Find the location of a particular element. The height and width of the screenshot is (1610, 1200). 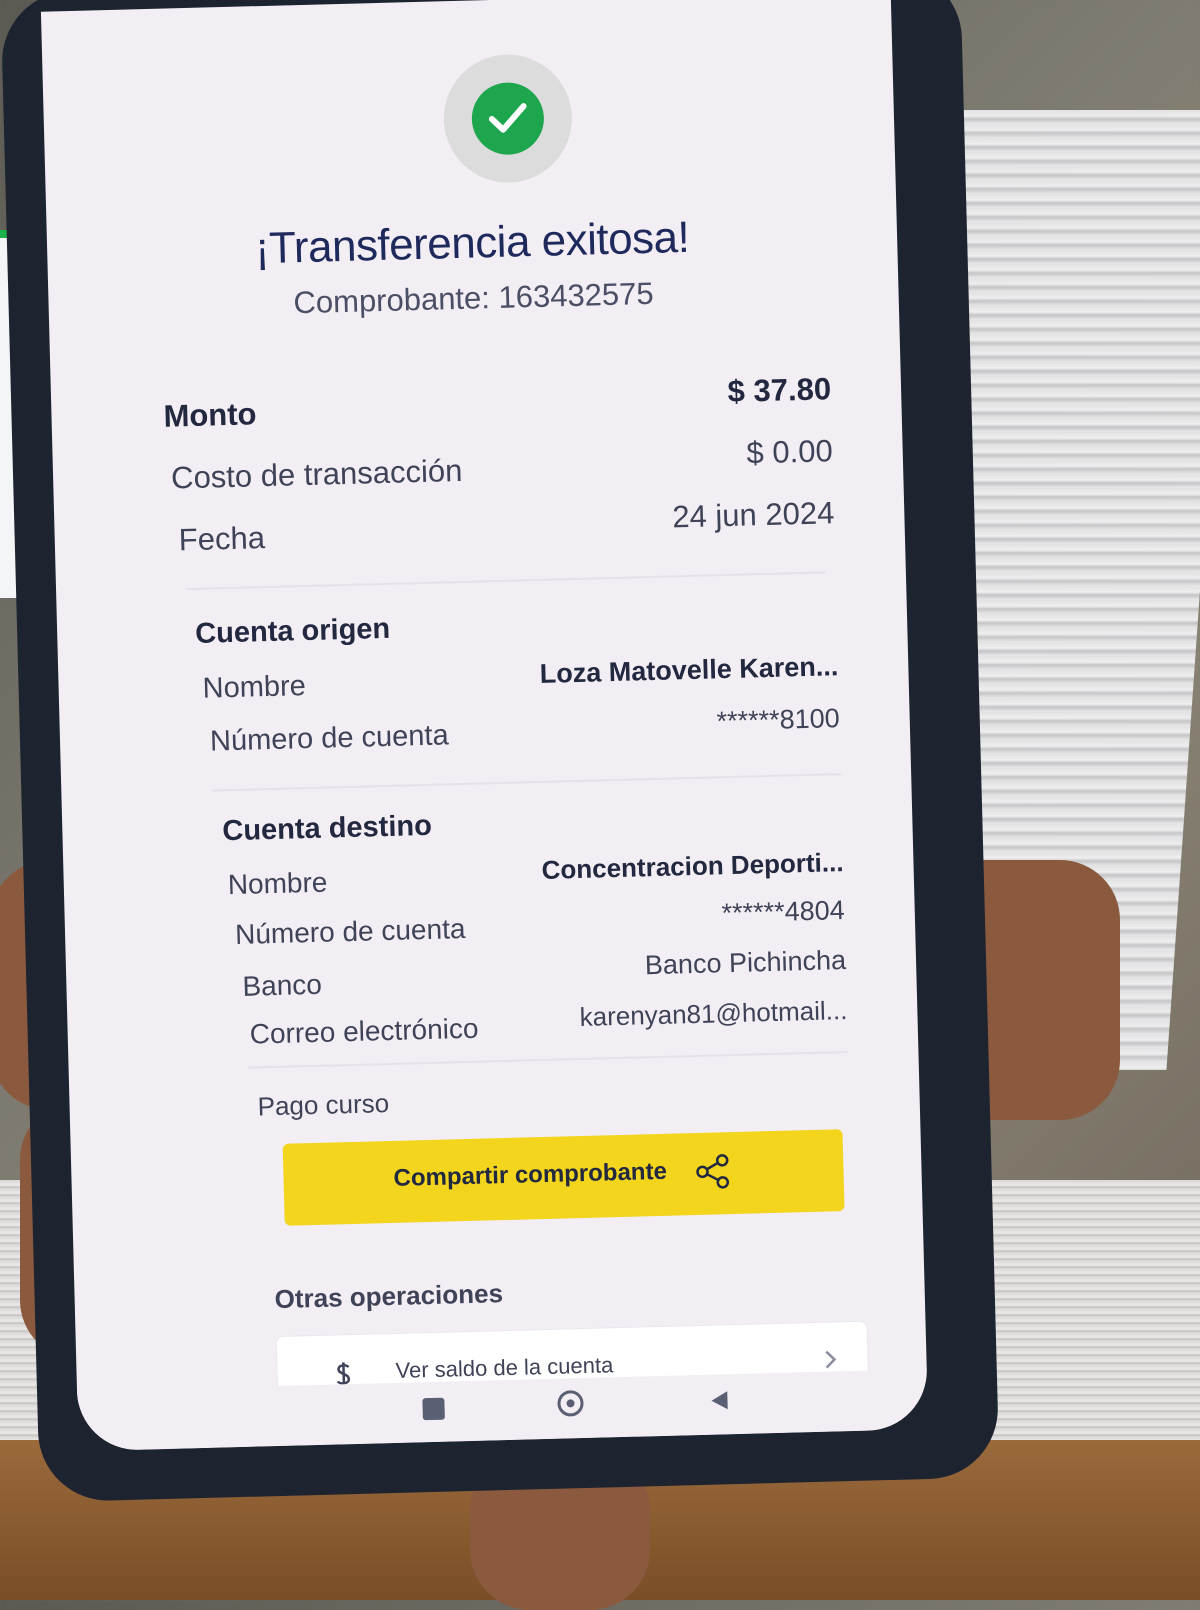

date-label: Fecha is located at coordinates (222, 539).